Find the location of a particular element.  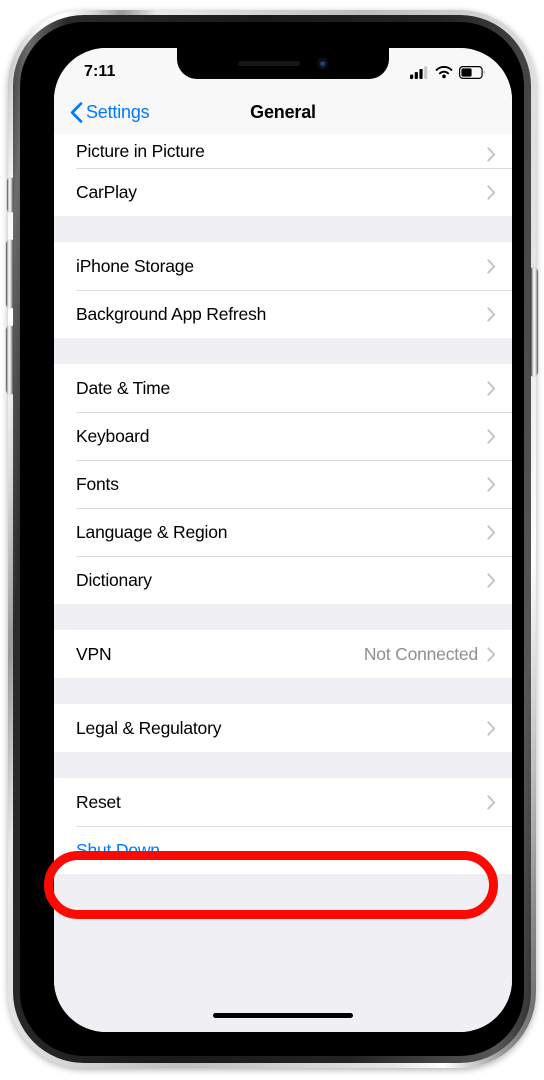

settings-row-date-and-time: Date & Time is located at coordinates (283, 388).